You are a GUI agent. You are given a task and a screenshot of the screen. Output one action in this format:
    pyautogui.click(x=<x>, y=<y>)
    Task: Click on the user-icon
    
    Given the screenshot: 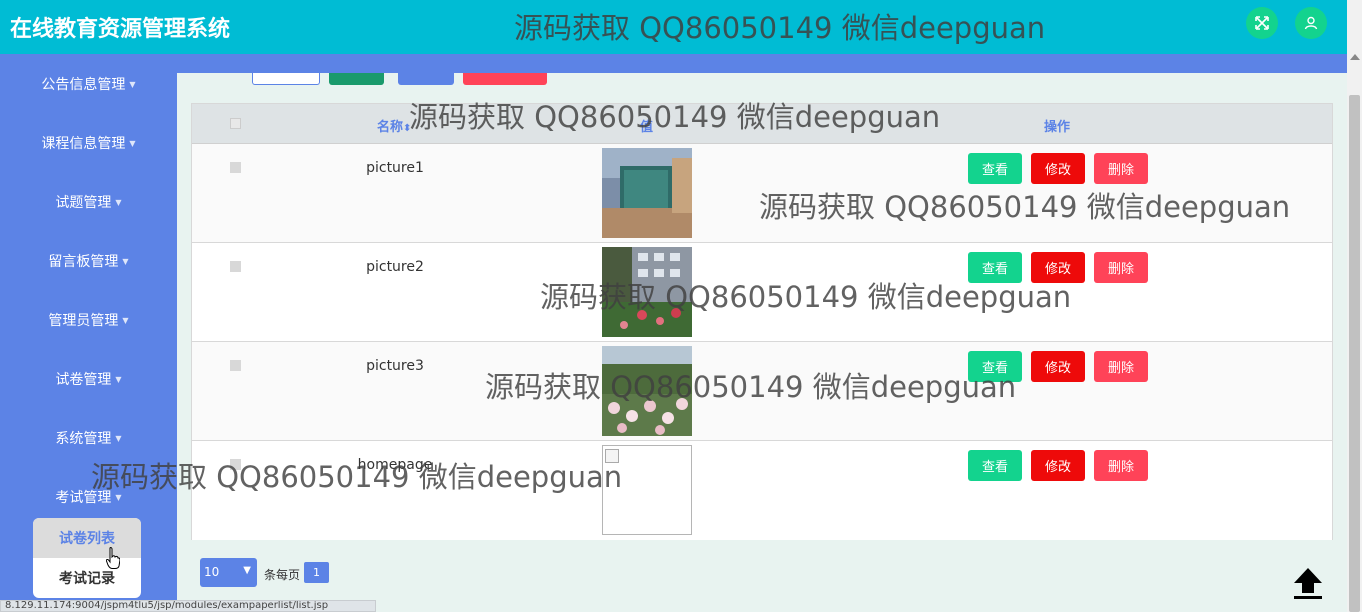 What is the action you would take?
    pyautogui.click(x=1311, y=23)
    